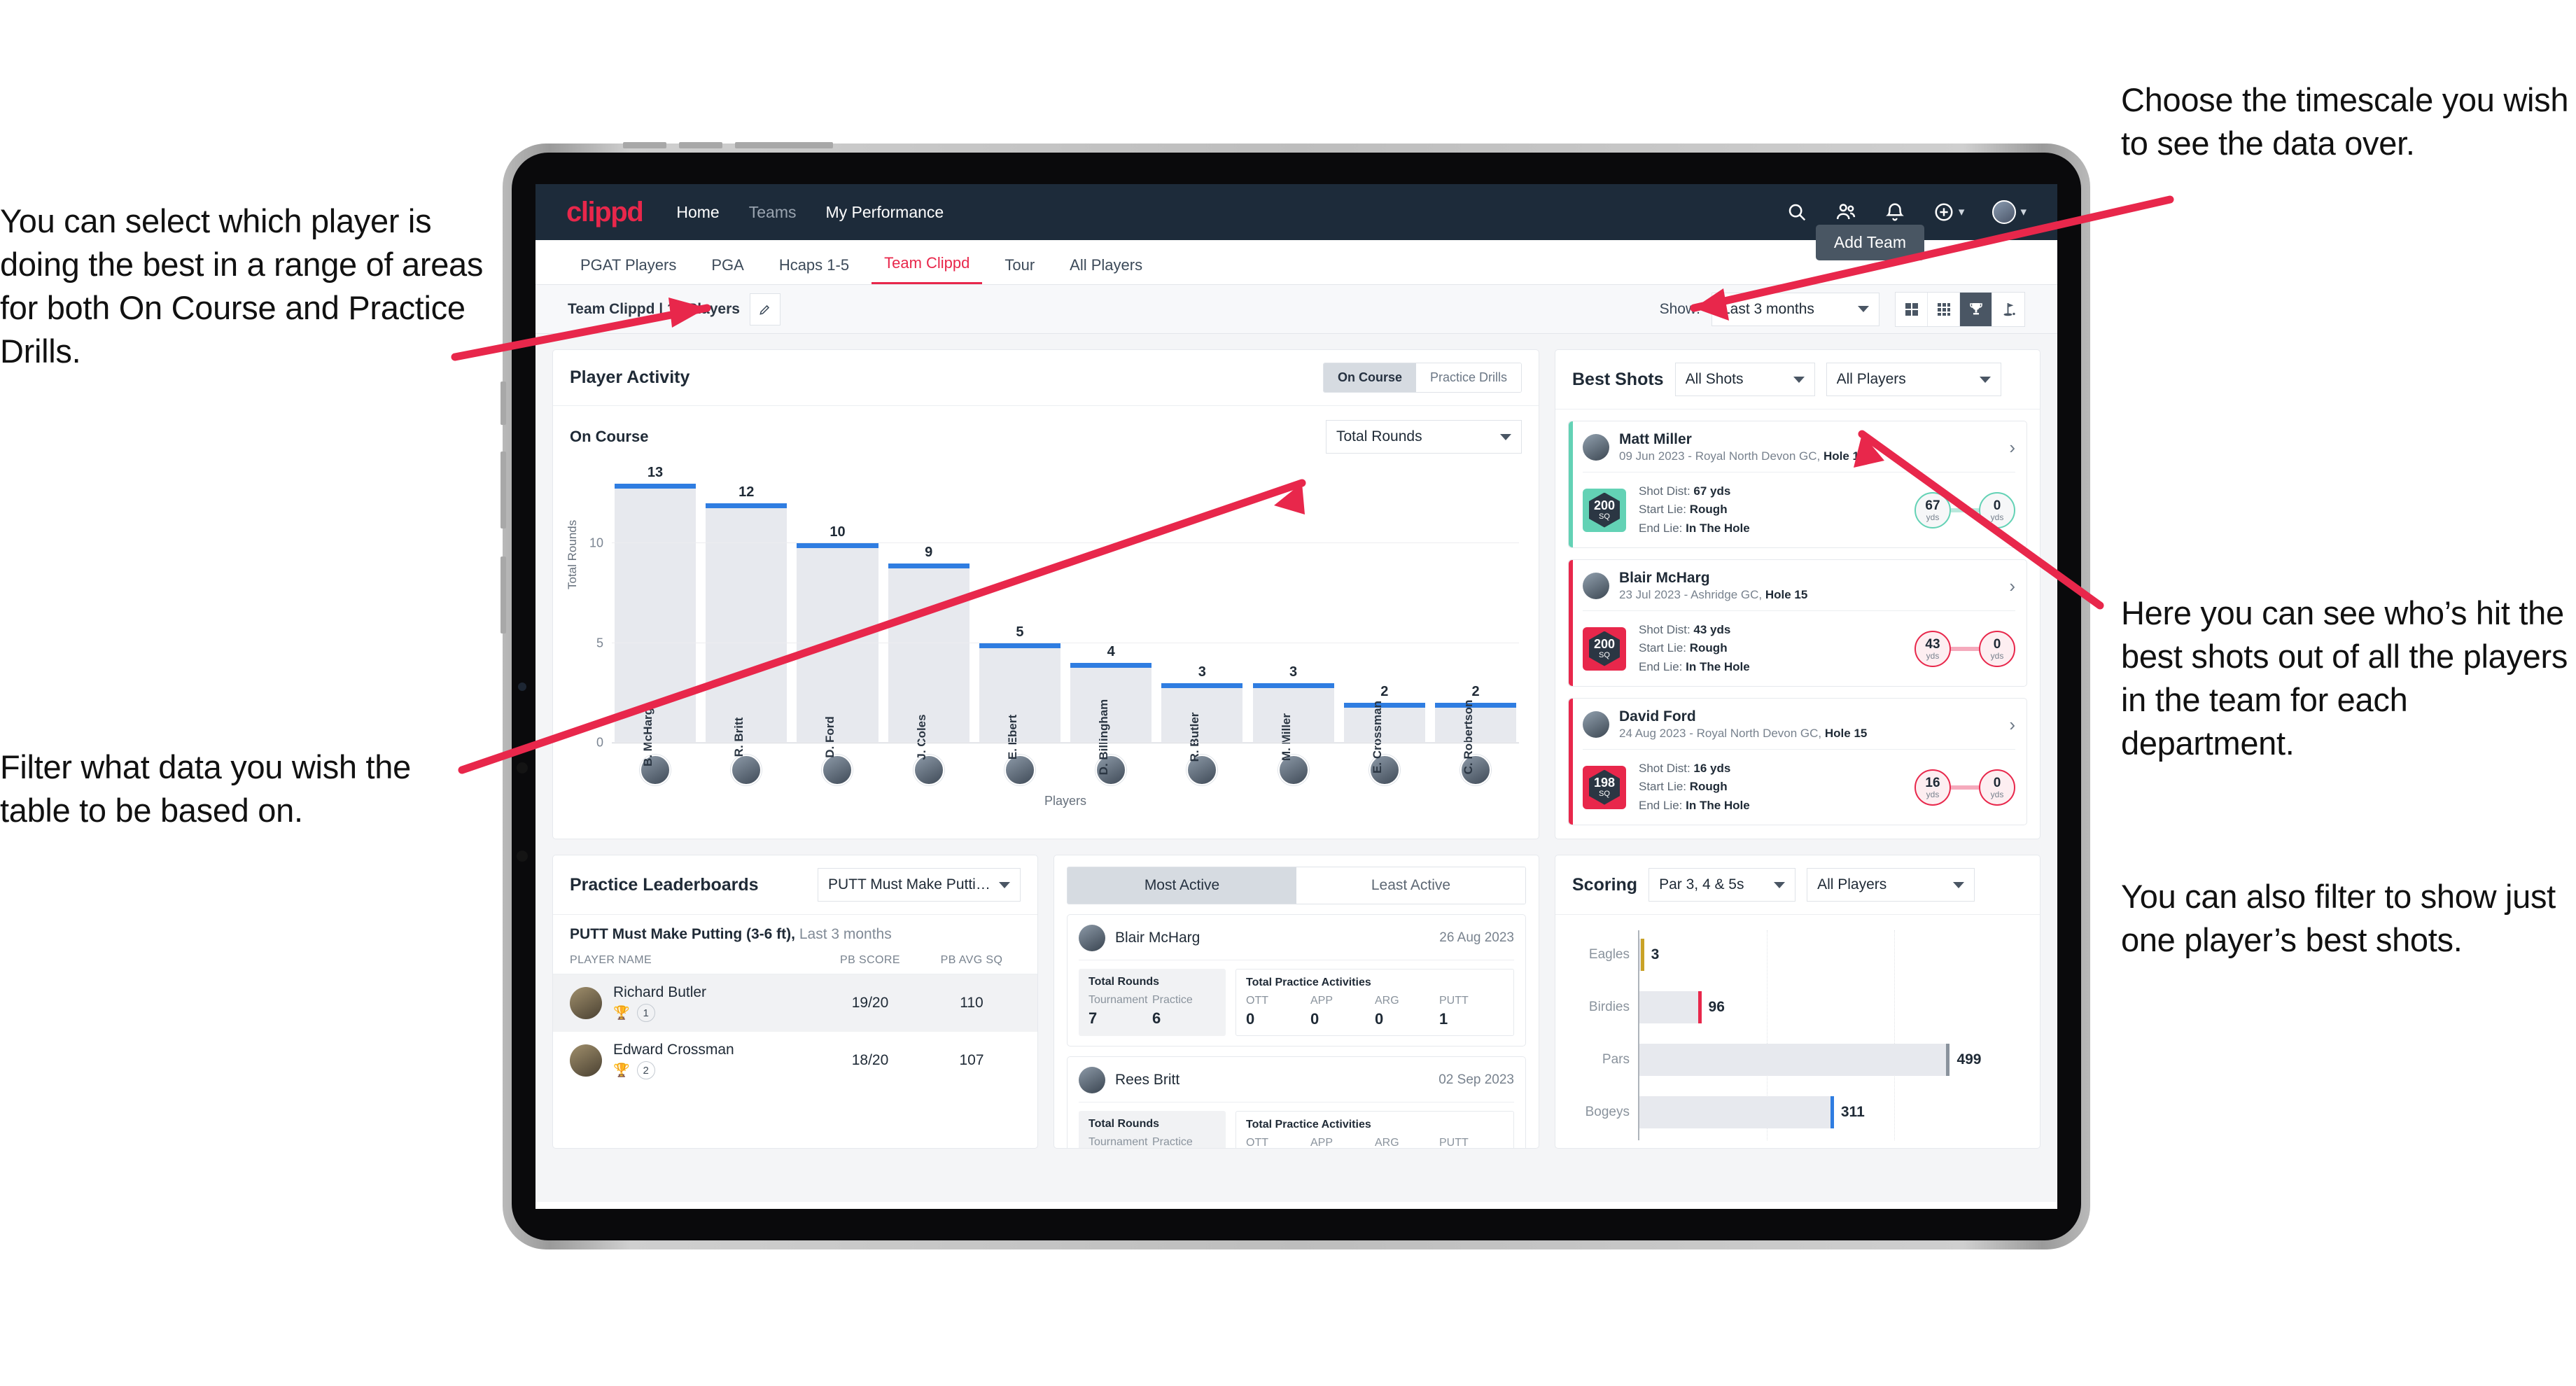 Image resolution: width=2576 pixels, height=1386 pixels. What do you see at coordinates (1604, 783) in the screenshot?
I see `shot-quality-value: 198` at bounding box center [1604, 783].